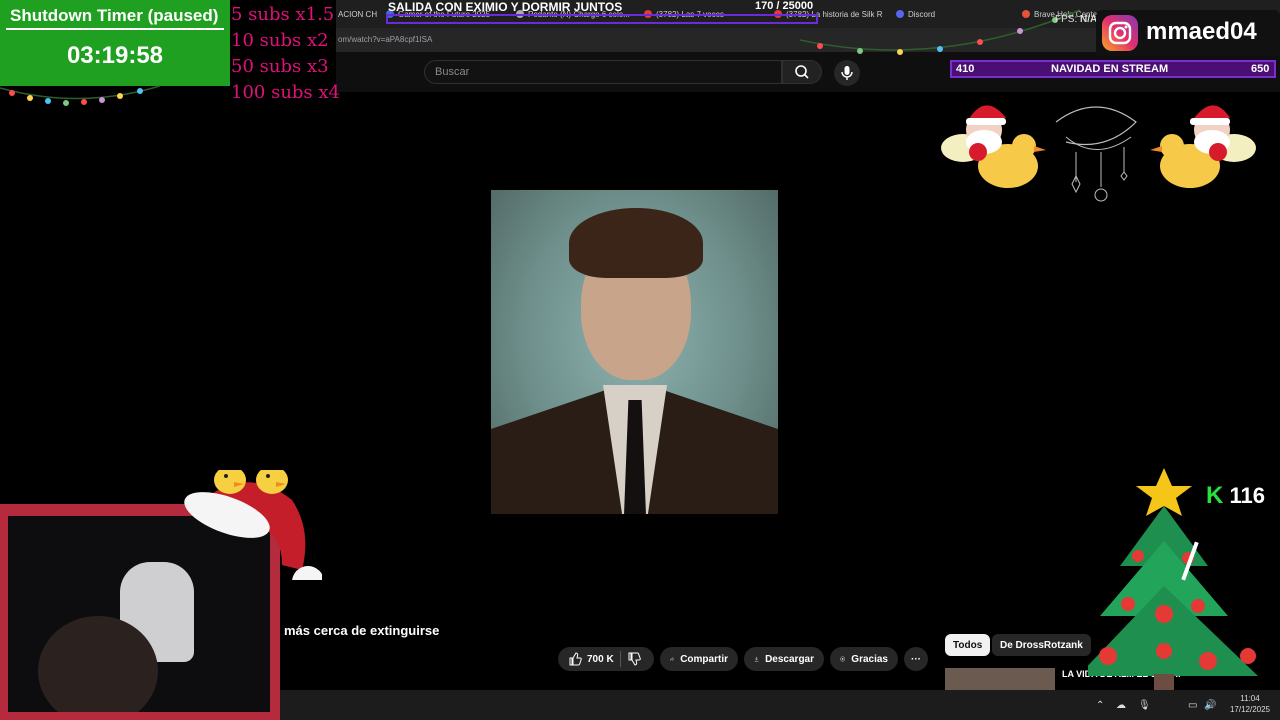  I want to click on voice-search-button, so click(847, 73).